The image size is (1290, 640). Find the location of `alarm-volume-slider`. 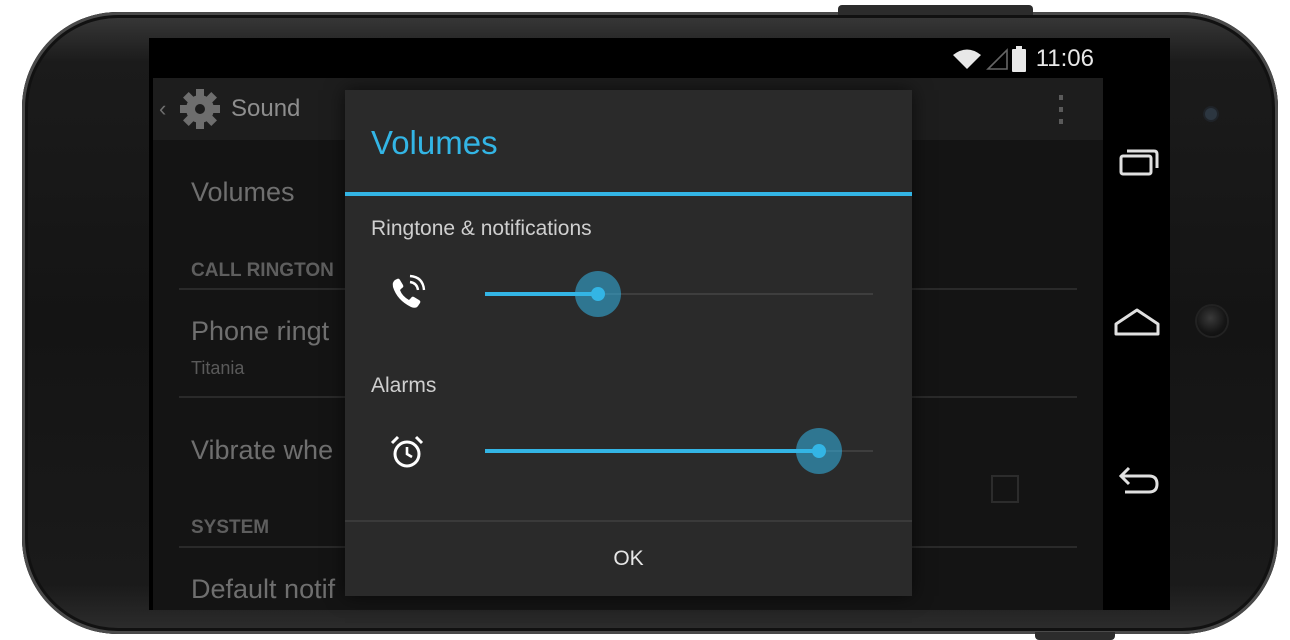

alarm-volume-slider is located at coordinates (679, 451).